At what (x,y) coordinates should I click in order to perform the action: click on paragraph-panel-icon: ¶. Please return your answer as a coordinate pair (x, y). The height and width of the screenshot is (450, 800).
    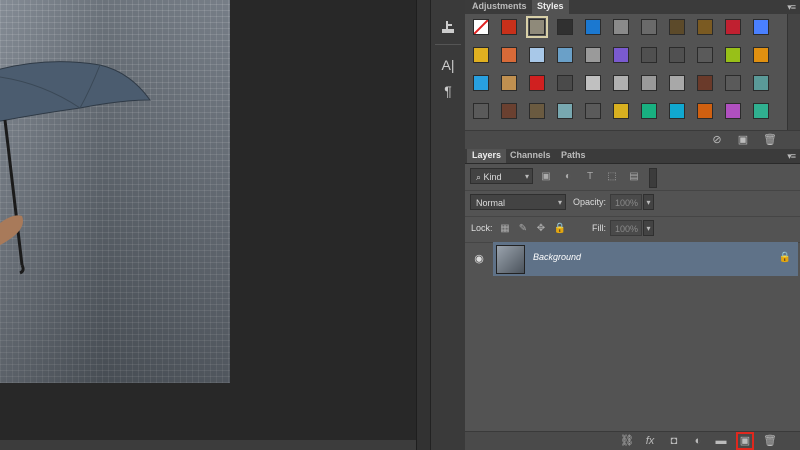
    Looking at the image, I should click on (448, 91).